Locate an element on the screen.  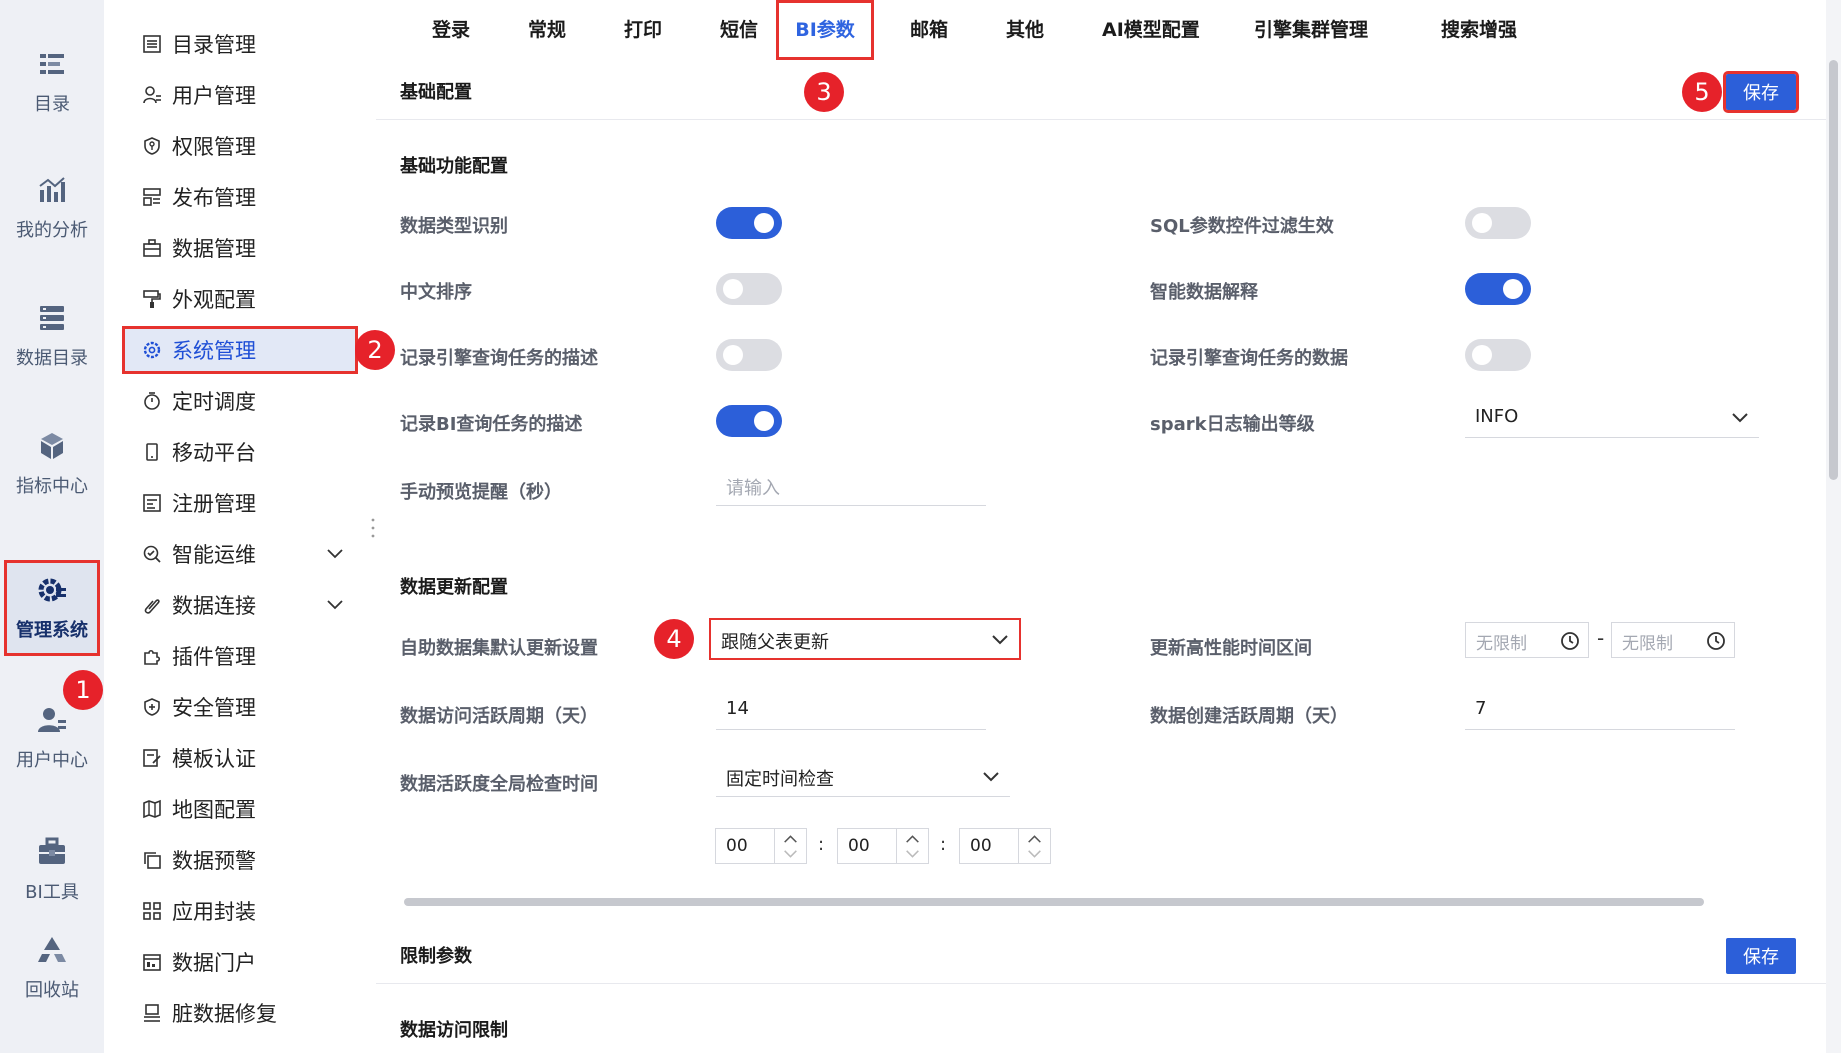
label-log-engine-data: 记录引擎查询任务的数据 is located at coordinates (1249, 358).